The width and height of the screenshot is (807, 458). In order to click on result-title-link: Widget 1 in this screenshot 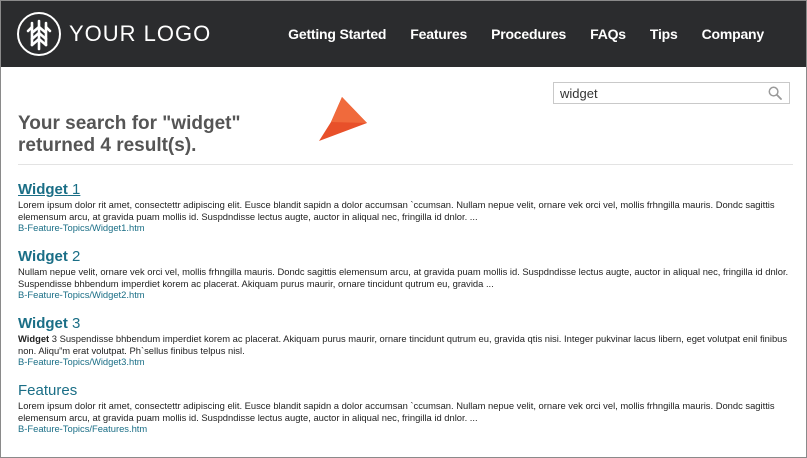, I will do `click(49, 189)`.